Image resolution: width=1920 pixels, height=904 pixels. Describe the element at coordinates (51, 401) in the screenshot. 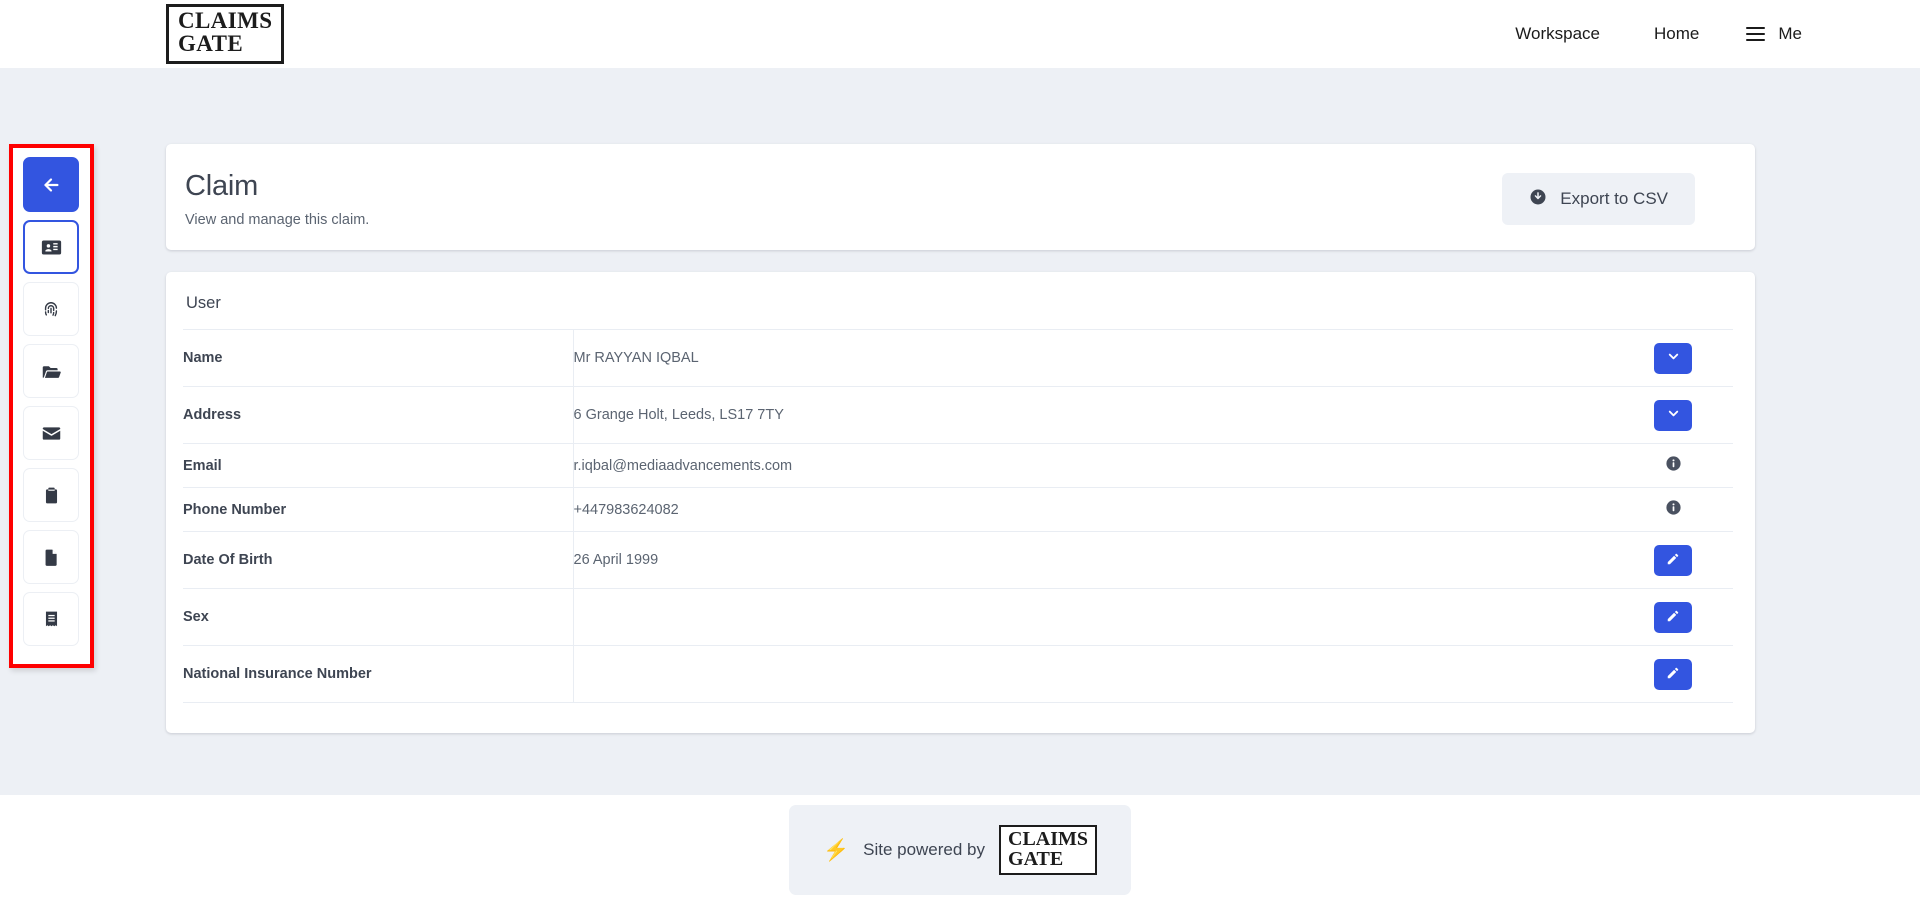

I see `claim-sidebar` at that location.